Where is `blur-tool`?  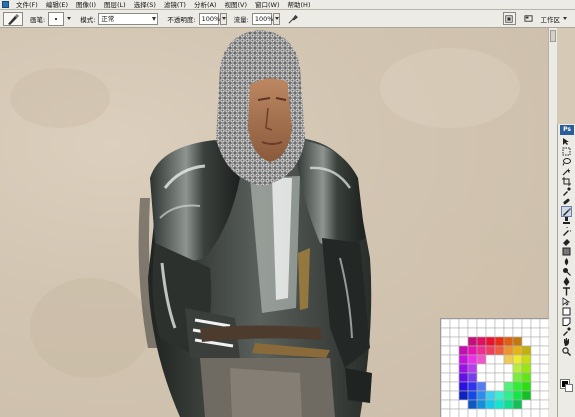
blur-tool is located at coordinates (566, 261).